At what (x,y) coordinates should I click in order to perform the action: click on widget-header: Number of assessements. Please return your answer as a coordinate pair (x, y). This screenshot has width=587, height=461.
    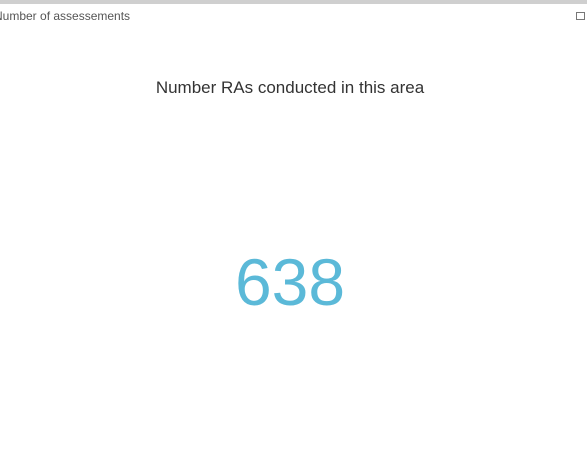
    Looking at the image, I should click on (293, 16).